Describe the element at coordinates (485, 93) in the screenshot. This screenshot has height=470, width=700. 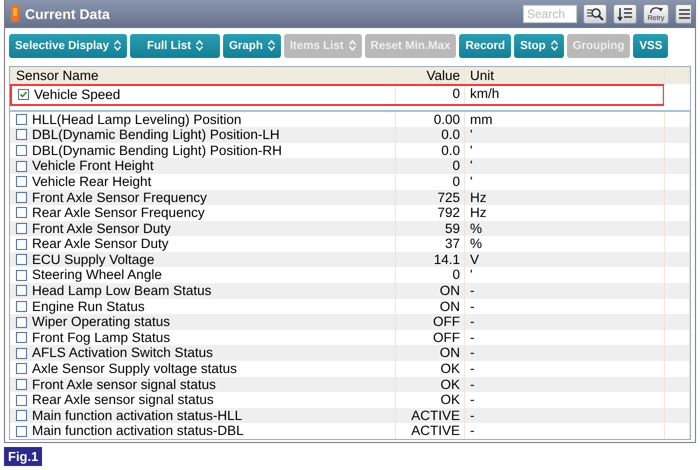
I see `sensor-unit: km/h` at that location.